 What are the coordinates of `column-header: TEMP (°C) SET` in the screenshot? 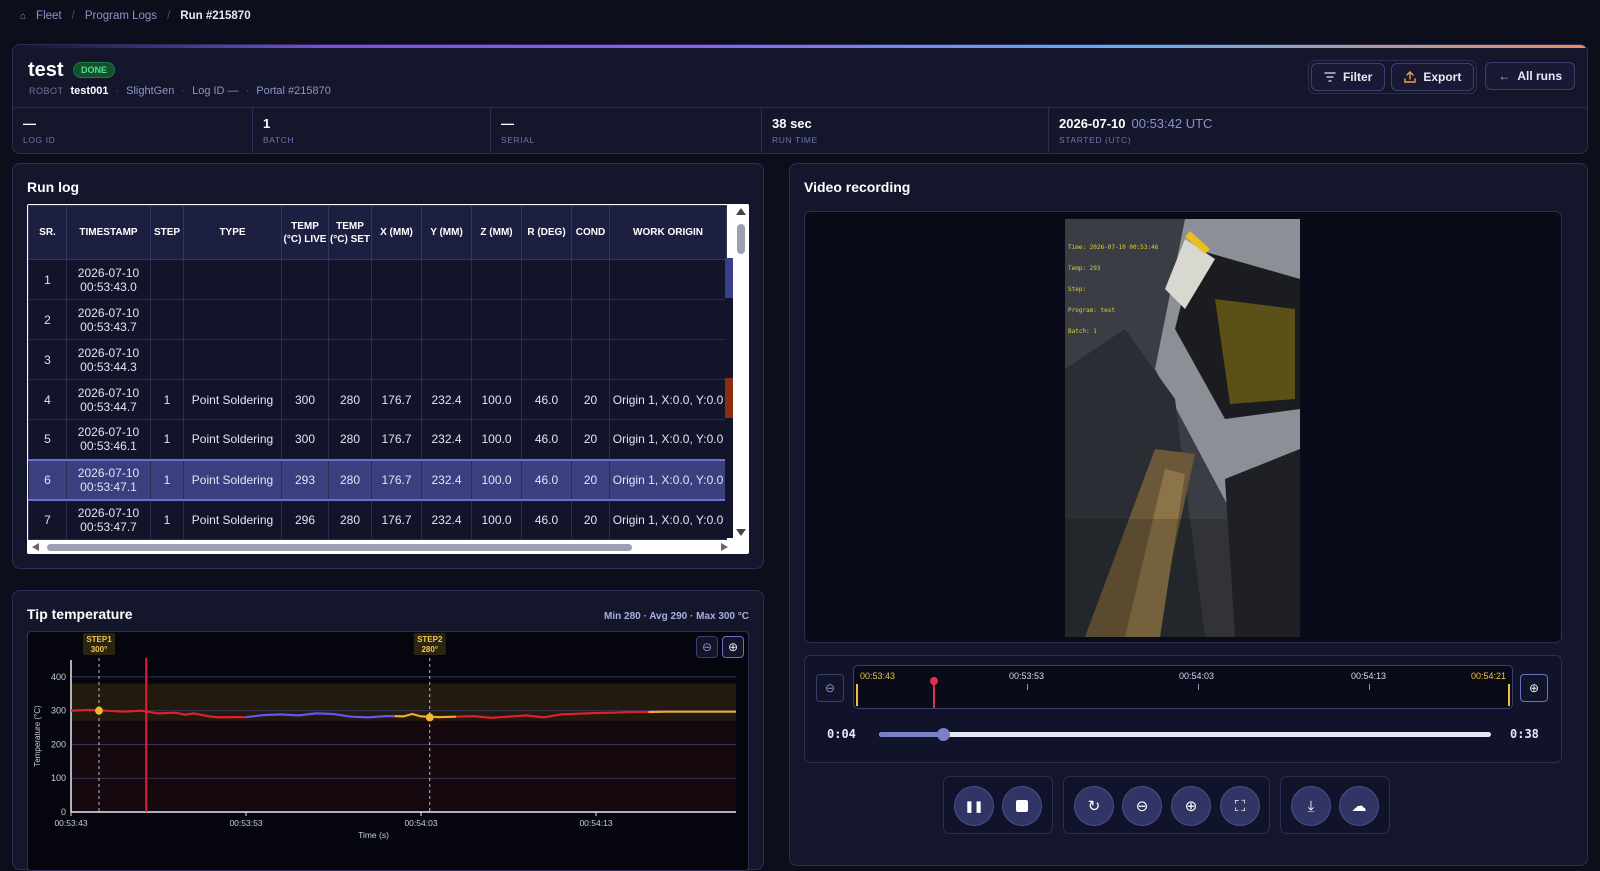 It's located at (350, 233).